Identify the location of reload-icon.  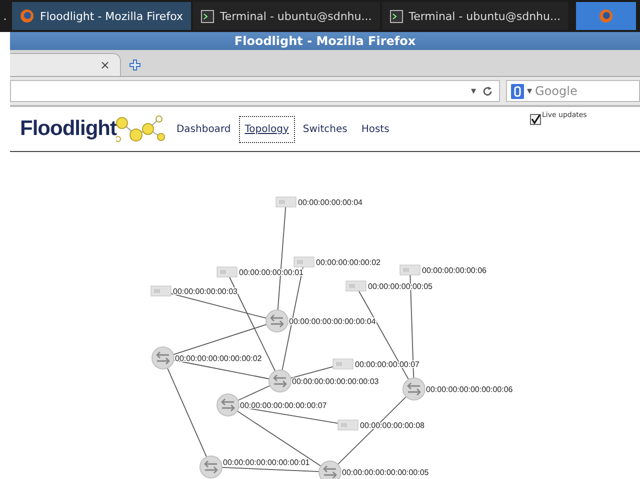
(487, 91).